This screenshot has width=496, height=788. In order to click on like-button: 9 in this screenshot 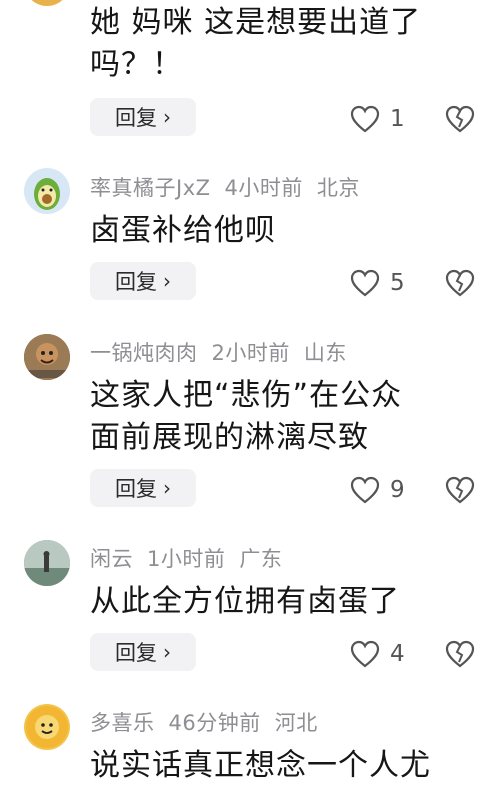, I will do `click(377, 490)`.